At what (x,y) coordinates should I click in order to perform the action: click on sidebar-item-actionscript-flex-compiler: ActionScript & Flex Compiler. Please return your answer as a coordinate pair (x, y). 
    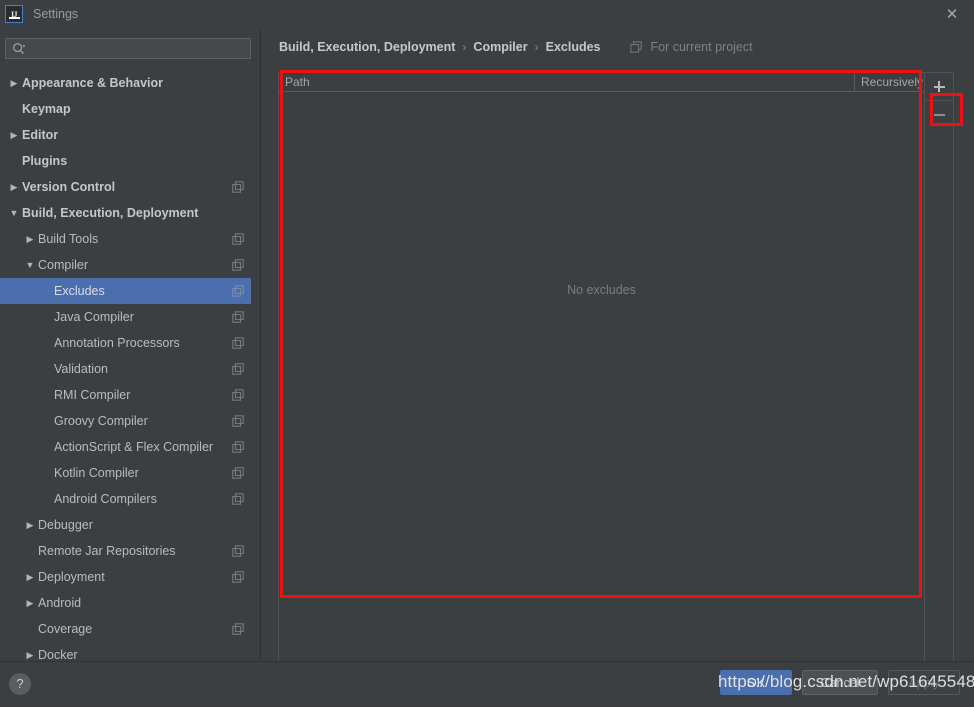
    Looking at the image, I should click on (130, 447).